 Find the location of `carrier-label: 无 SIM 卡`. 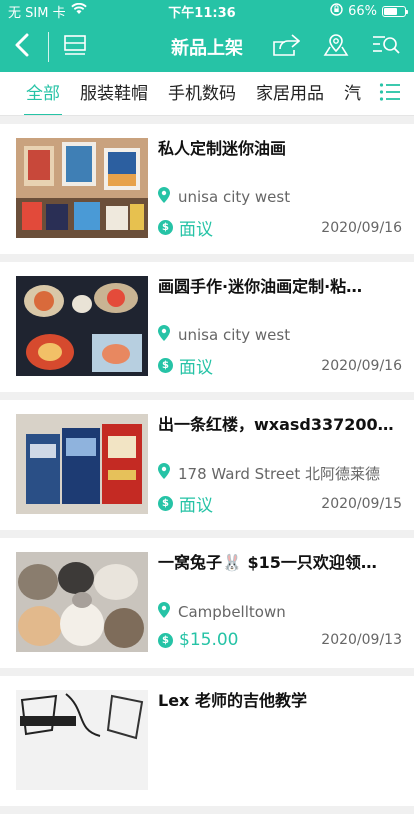

carrier-label: 无 SIM 卡 is located at coordinates (37, 13).